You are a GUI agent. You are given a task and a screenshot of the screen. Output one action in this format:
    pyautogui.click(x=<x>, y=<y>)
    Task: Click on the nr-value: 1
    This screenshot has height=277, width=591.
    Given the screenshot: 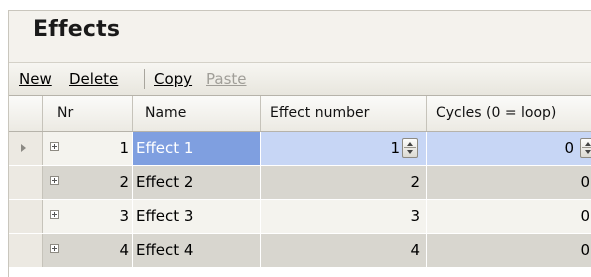 What is the action you would take?
    pyautogui.click(x=124, y=148)
    